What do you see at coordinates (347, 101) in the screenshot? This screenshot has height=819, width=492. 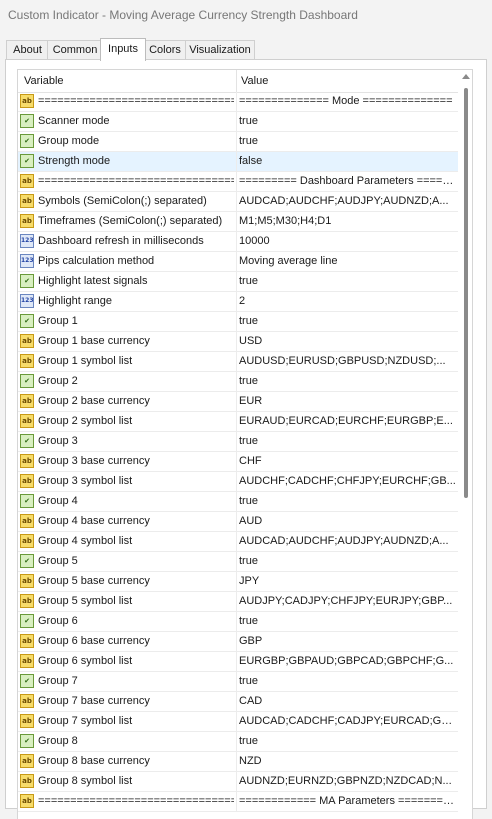 I see `value-cell: ============== Mode ==============` at bounding box center [347, 101].